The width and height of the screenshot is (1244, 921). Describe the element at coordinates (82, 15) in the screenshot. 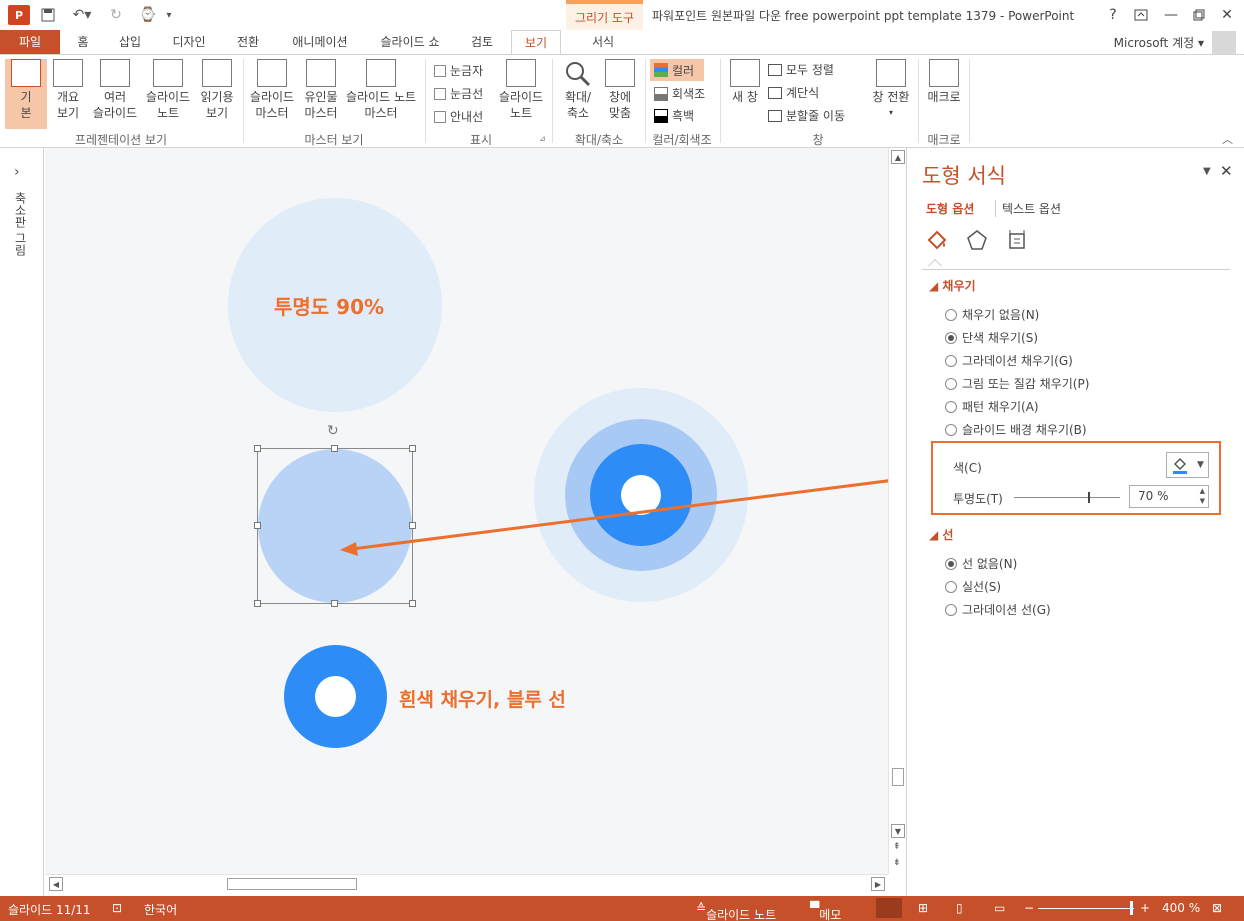

I see `undo-icon: ↶▾` at that location.